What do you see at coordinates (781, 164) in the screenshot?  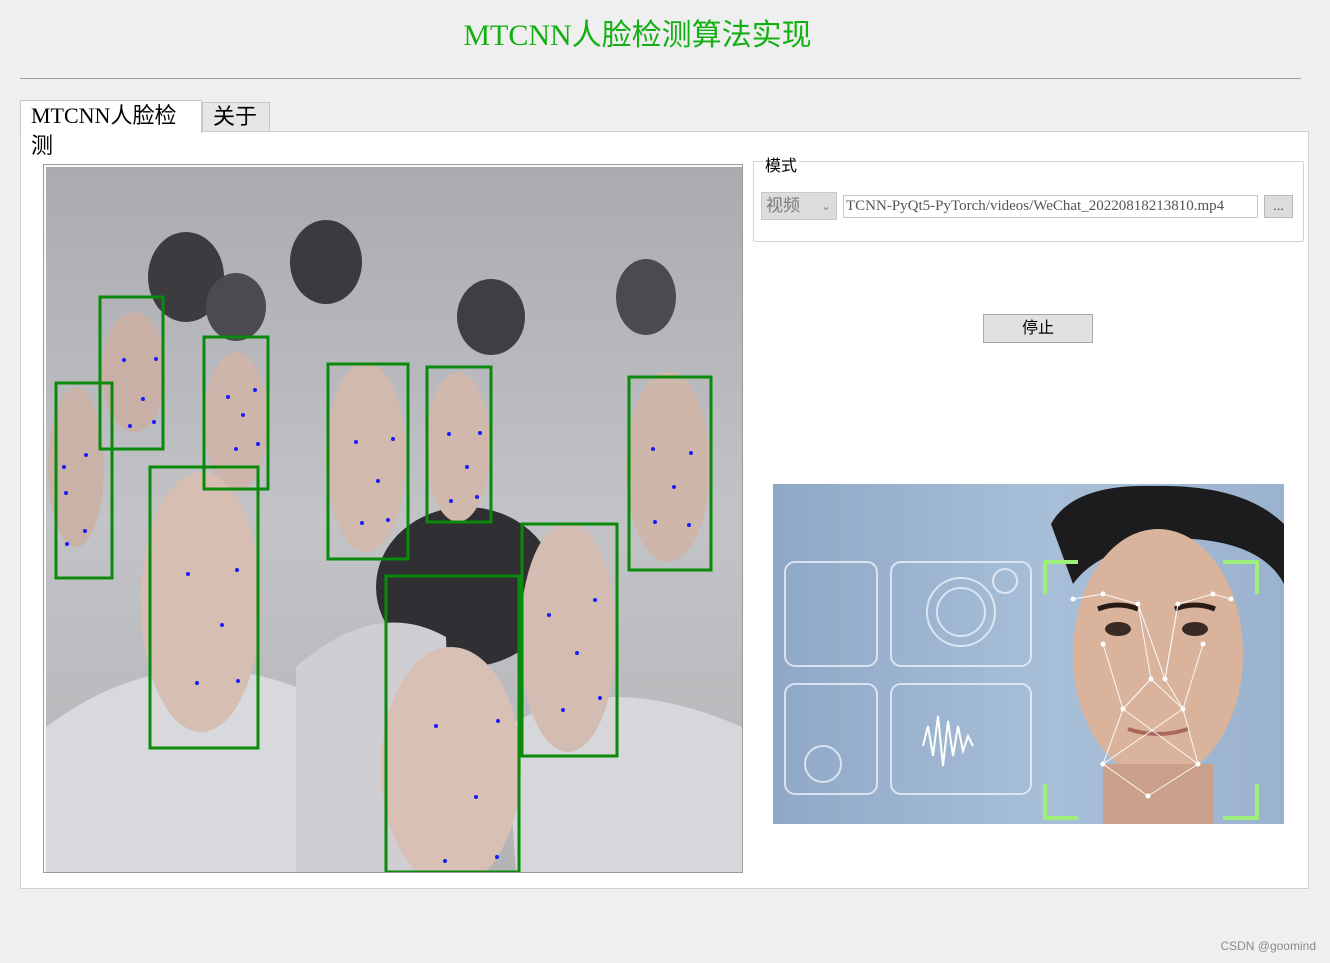 I see `mode-group-legend: 模式` at bounding box center [781, 164].